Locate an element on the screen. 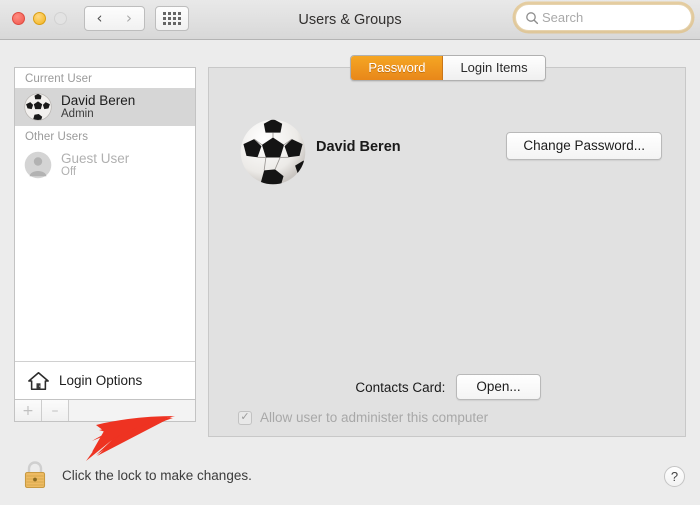  sidebar-user-role: Admin is located at coordinates (77, 114).